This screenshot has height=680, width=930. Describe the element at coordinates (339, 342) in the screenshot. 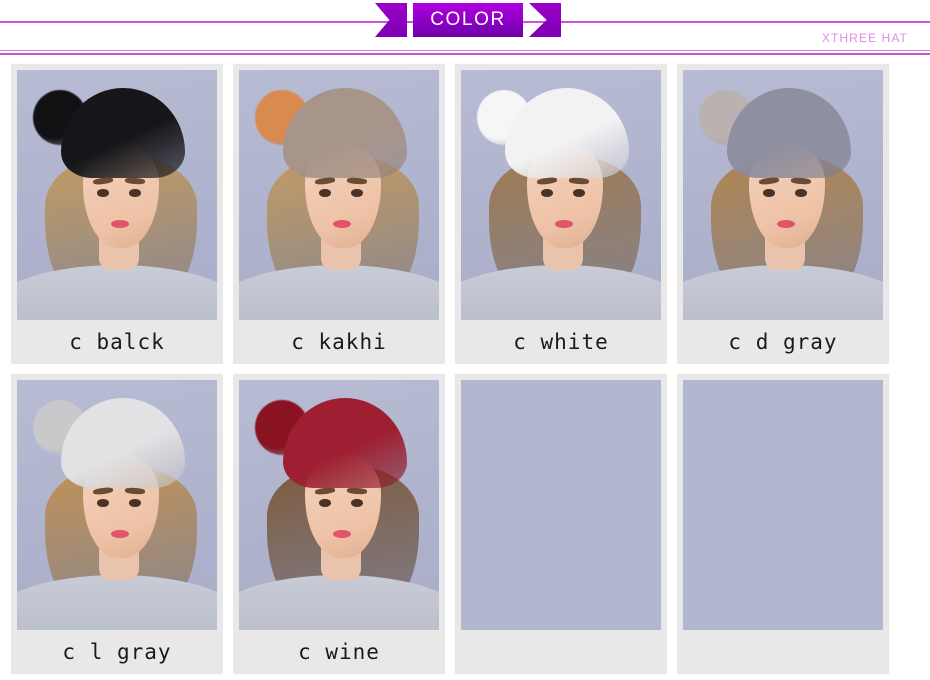

I see `variant-label: c kakhi` at that location.